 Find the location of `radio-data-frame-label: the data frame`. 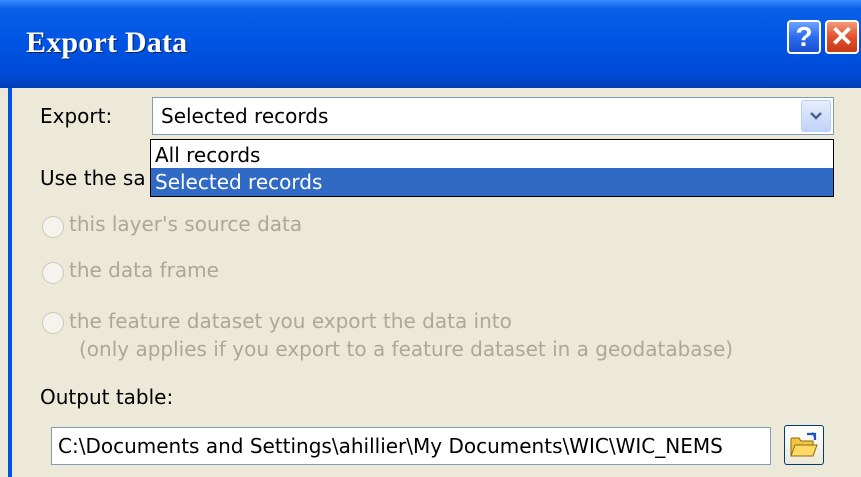

radio-data-frame-label: the data frame is located at coordinates (144, 270).